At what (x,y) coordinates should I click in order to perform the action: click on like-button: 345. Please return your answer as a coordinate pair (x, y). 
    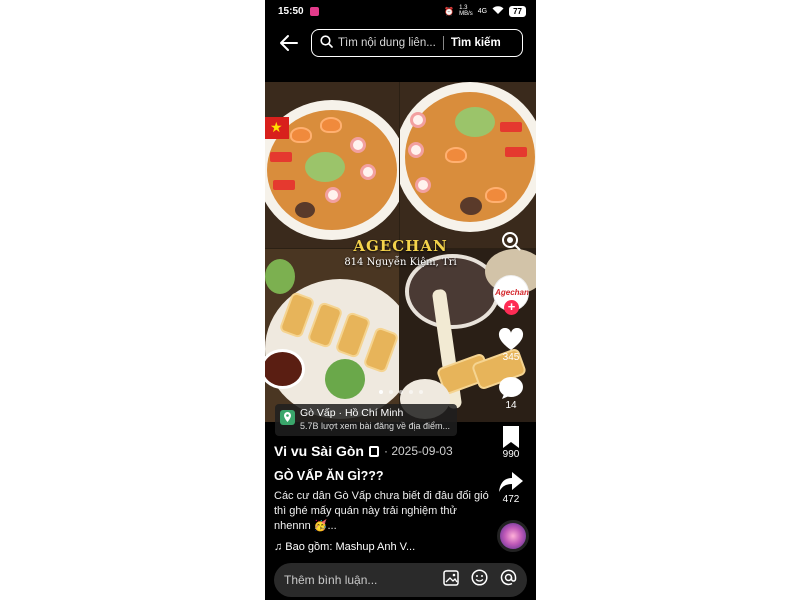
    Looking at the image, I should click on (511, 345).